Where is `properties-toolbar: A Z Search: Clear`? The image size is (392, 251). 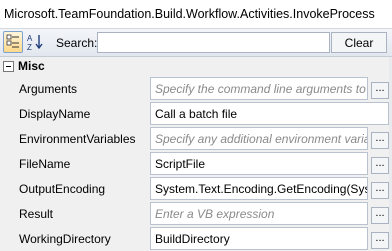 properties-toolbar: A Z Search: Clear is located at coordinates (196, 43).